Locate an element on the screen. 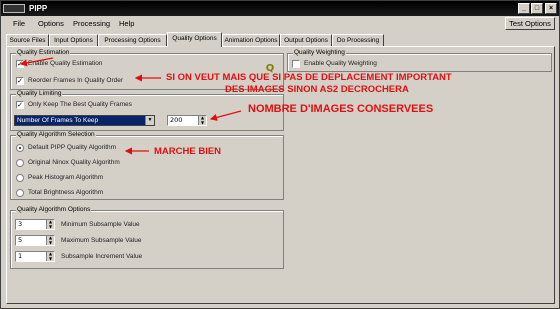 This screenshot has height=309, width=560. tab-quality-options: Quality Options is located at coordinates (194, 39).